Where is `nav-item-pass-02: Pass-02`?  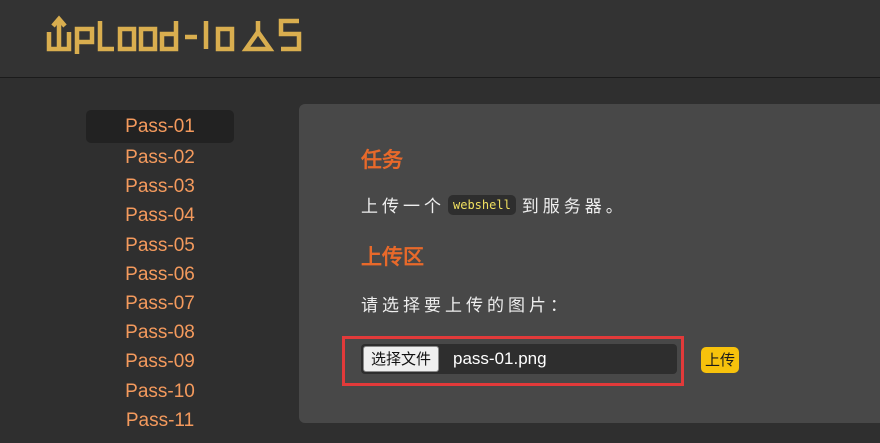 nav-item-pass-02: Pass-02 is located at coordinates (160, 157).